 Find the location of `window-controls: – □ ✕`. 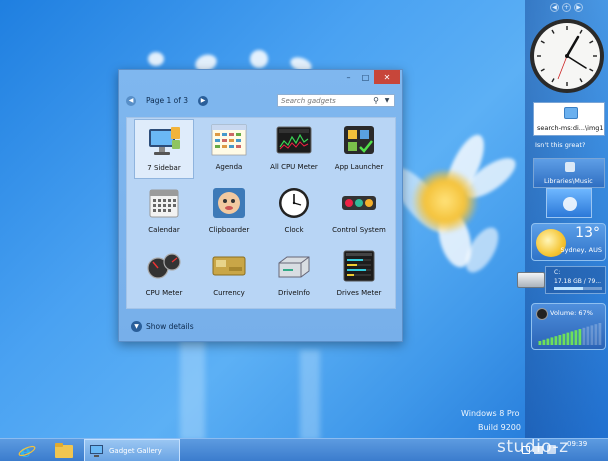

window-controls: – □ ✕ is located at coordinates (370, 77).